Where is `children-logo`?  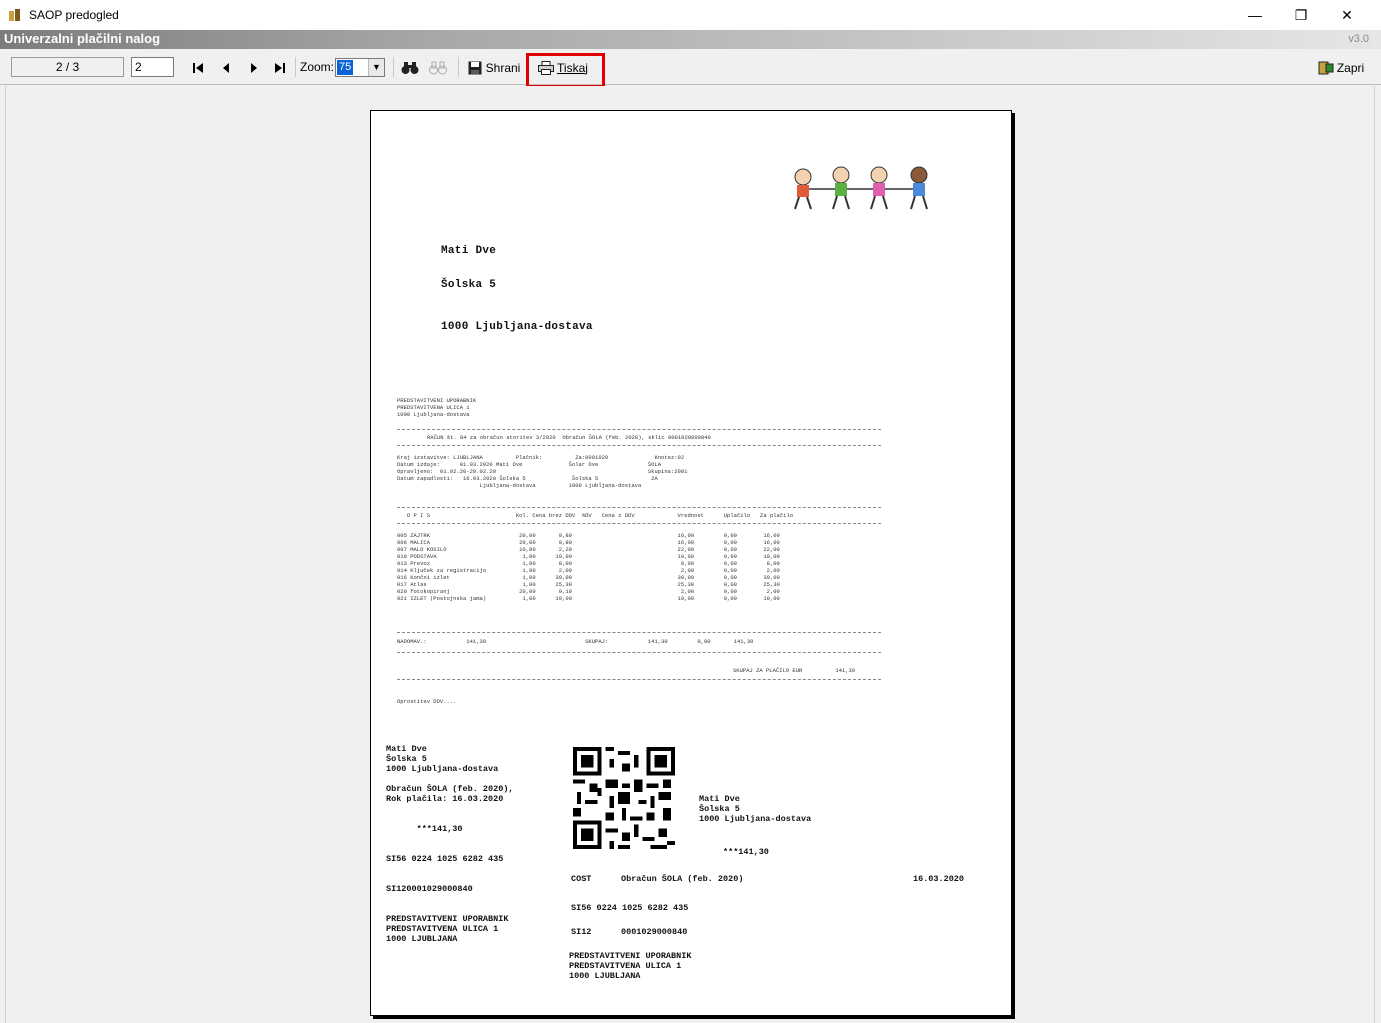 children-logo is located at coordinates (861, 188).